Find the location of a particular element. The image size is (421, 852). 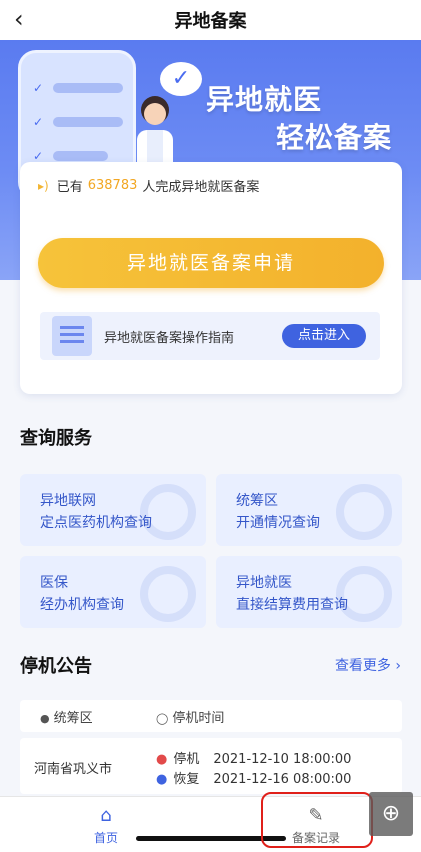

query-item-line2: 直接结算费用查询 is located at coordinates (292, 605).